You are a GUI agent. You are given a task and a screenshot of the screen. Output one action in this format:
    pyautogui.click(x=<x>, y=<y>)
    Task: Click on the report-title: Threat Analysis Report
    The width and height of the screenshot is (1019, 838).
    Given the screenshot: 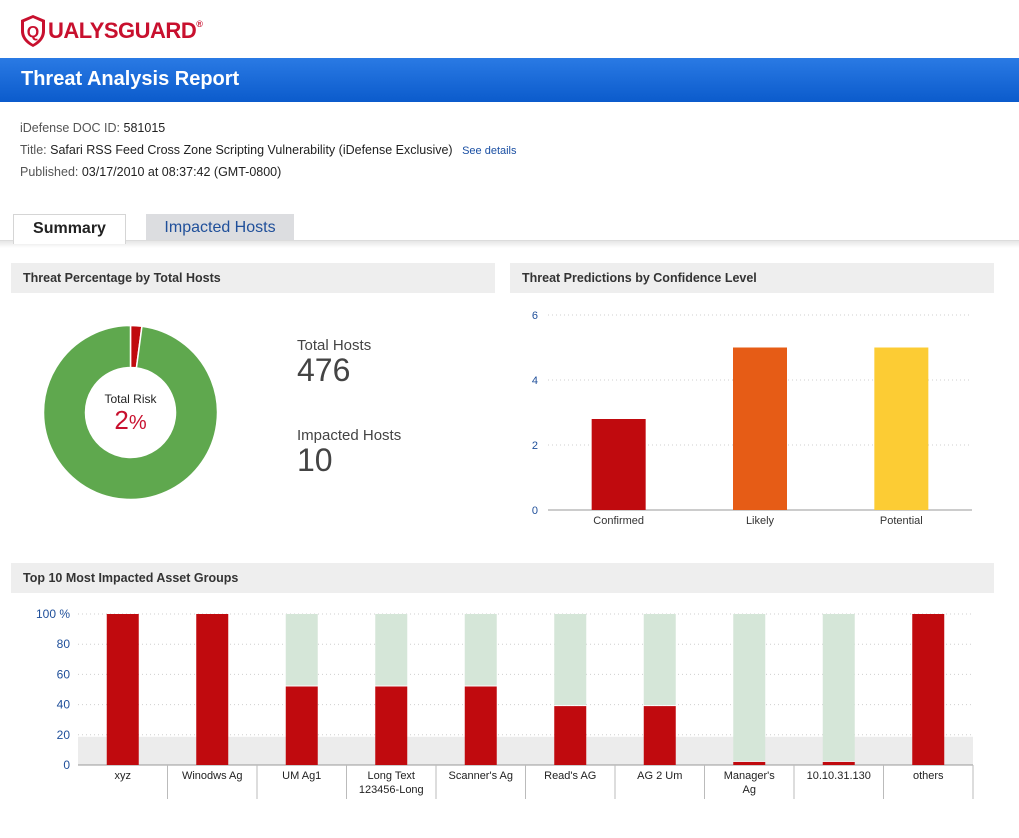 What is the action you would take?
    pyautogui.click(x=130, y=79)
    